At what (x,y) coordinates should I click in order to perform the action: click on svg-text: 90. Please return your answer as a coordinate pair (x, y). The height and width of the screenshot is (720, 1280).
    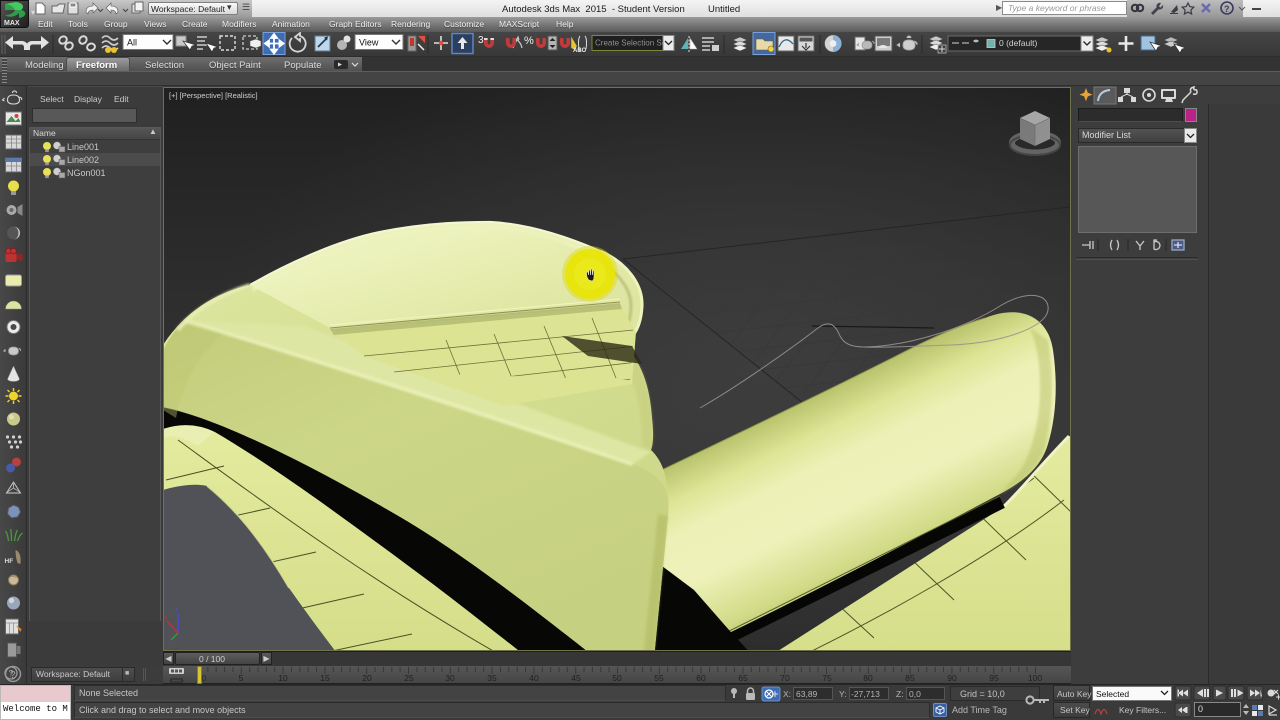
    Looking at the image, I should click on (952, 678).